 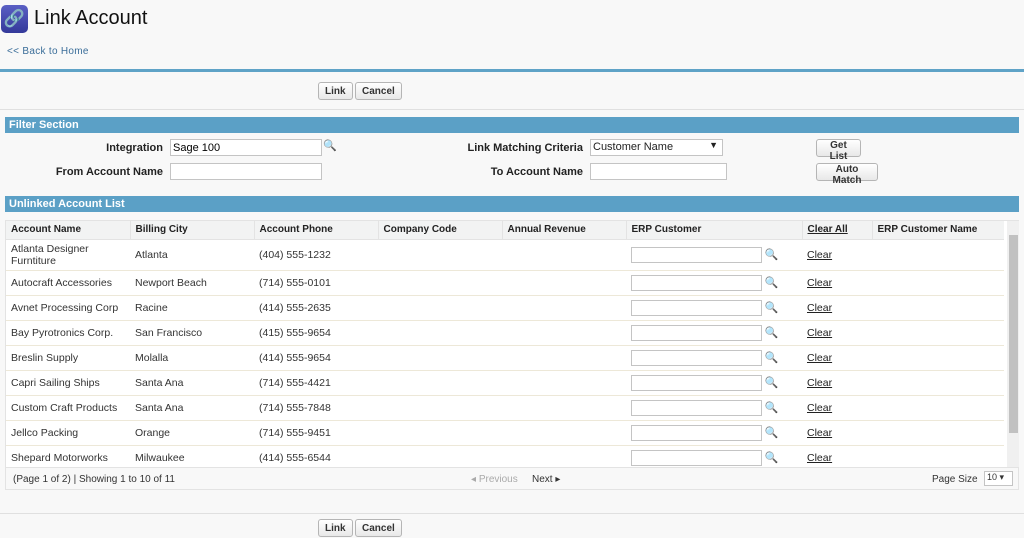 What do you see at coordinates (316, 283) in the screenshot?
I see `account-phone-cell: (714) 555-0101` at bounding box center [316, 283].